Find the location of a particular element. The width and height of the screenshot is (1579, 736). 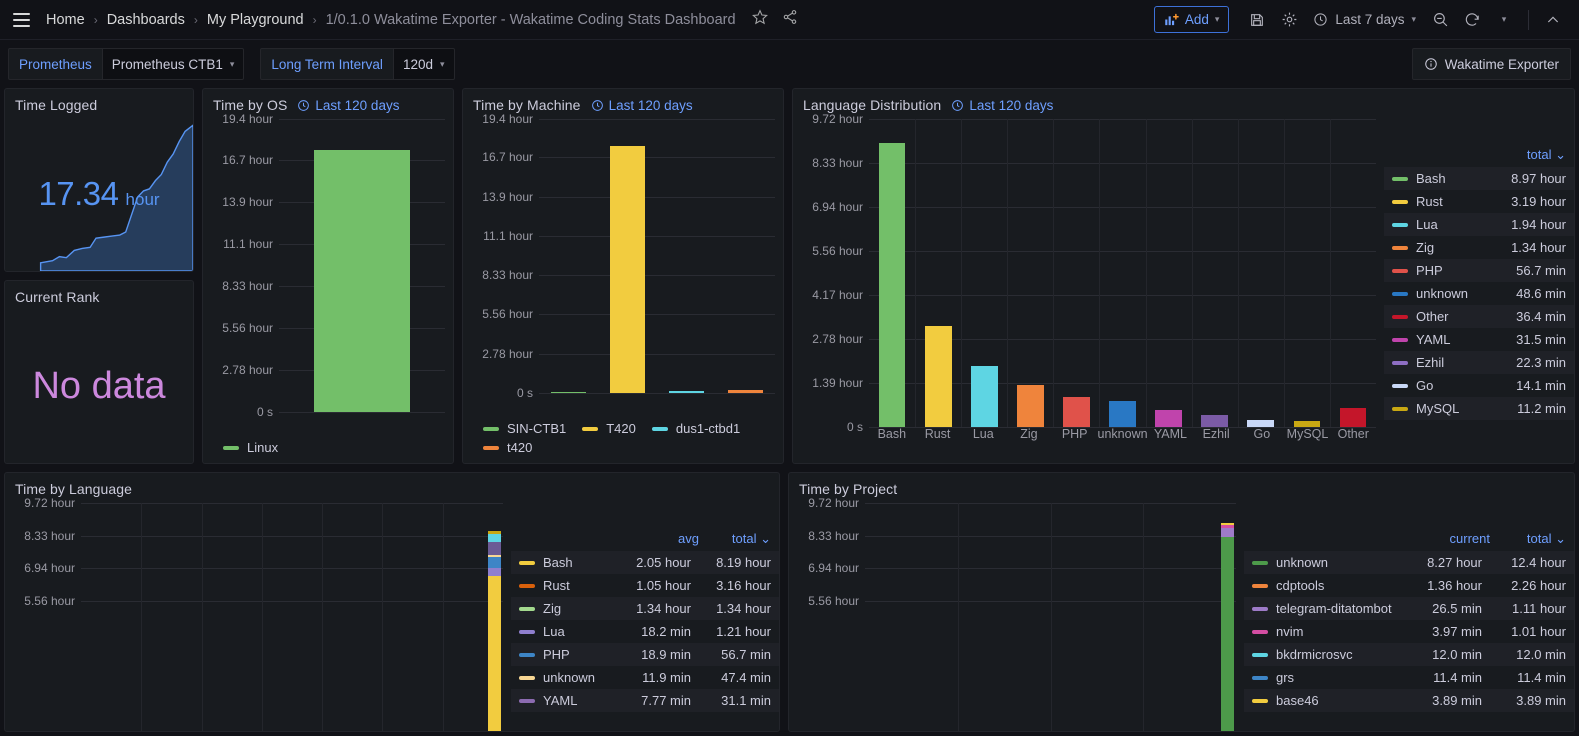

legend-table-row: Bash 8.97 hour is located at coordinates (1479, 178).